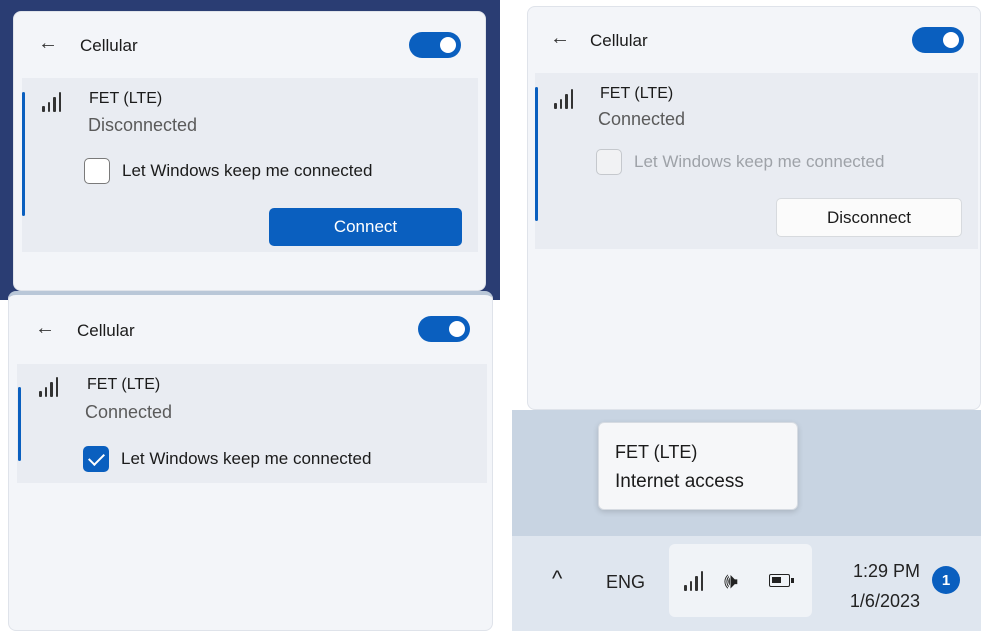  I want to click on disconnect-button: Disconnect, so click(869, 217).